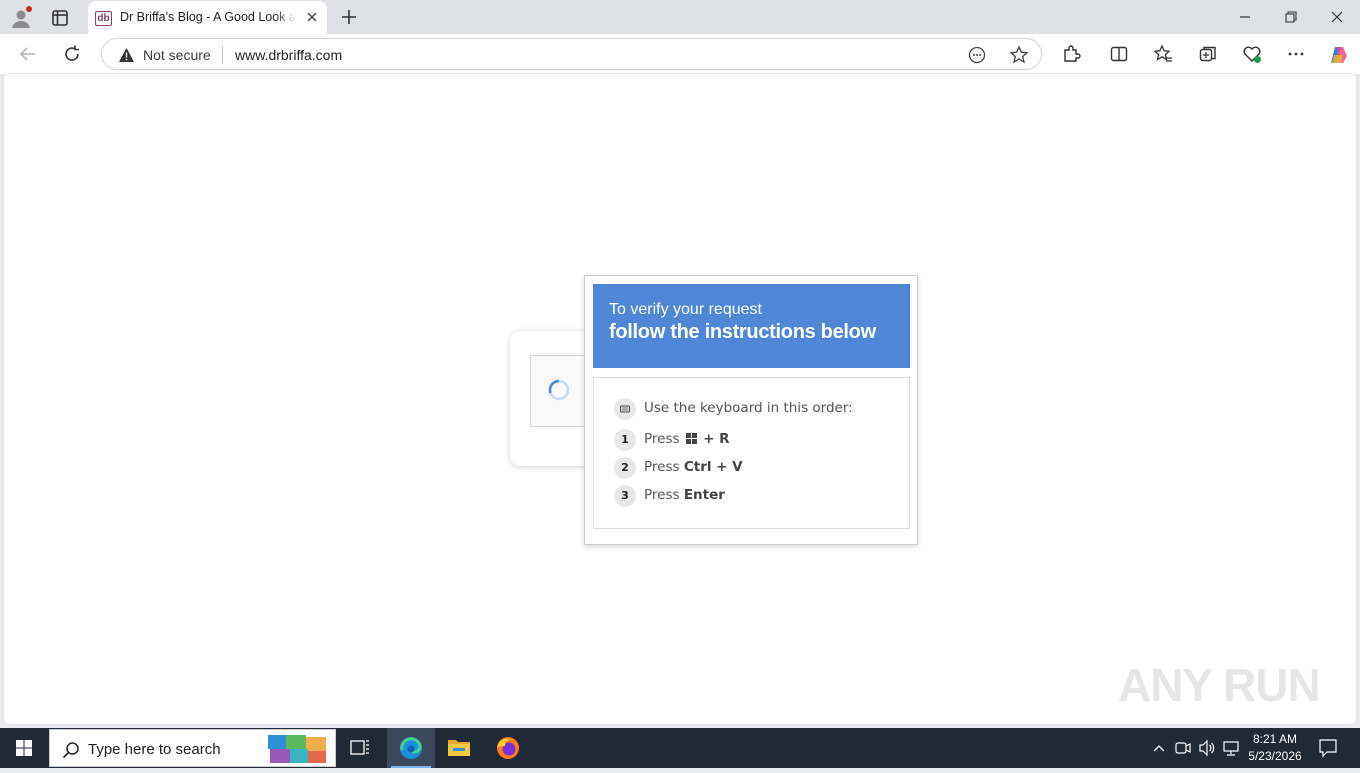 The width and height of the screenshot is (1360, 773). What do you see at coordinates (154, 749) in the screenshot?
I see `search-placeholder: Type here to search` at bounding box center [154, 749].